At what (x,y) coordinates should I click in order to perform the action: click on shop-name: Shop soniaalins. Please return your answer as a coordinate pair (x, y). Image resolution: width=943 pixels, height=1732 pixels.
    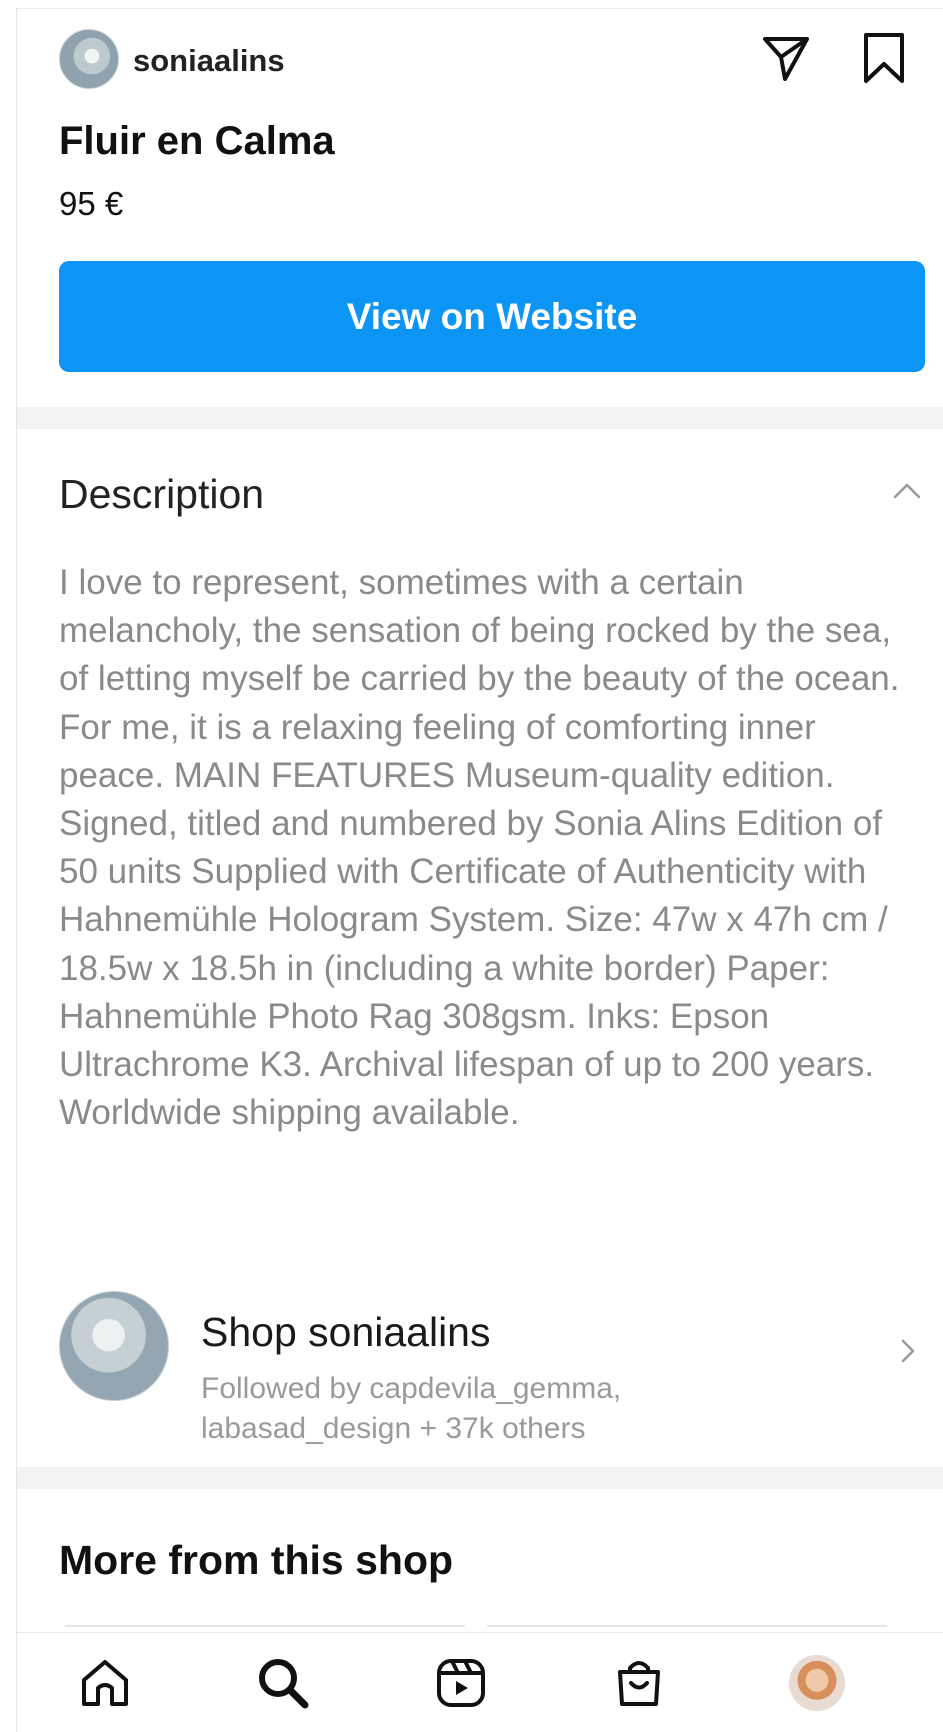
    Looking at the image, I should click on (346, 1332).